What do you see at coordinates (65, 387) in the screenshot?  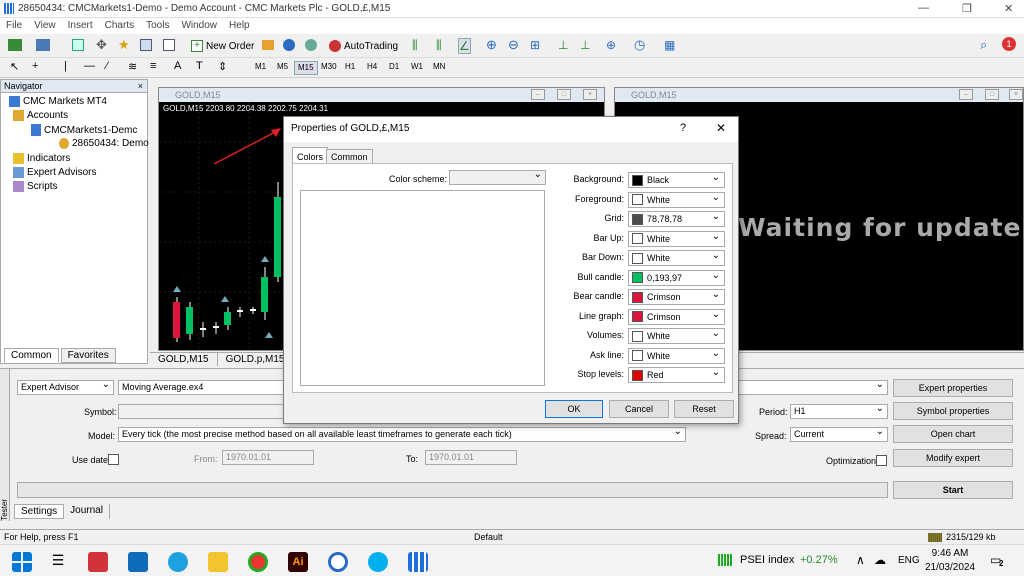 I see `test-type-select: Expert Advisor` at bounding box center [65, 387].